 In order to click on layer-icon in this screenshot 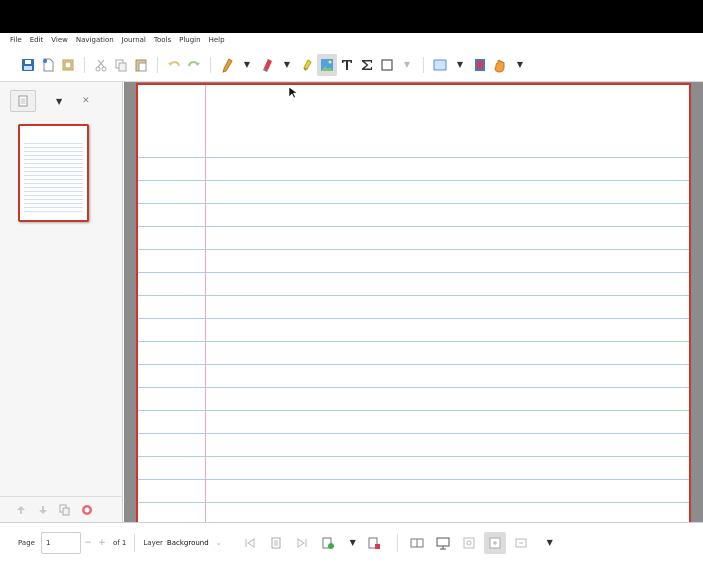, I will do `click(68, 64)`.